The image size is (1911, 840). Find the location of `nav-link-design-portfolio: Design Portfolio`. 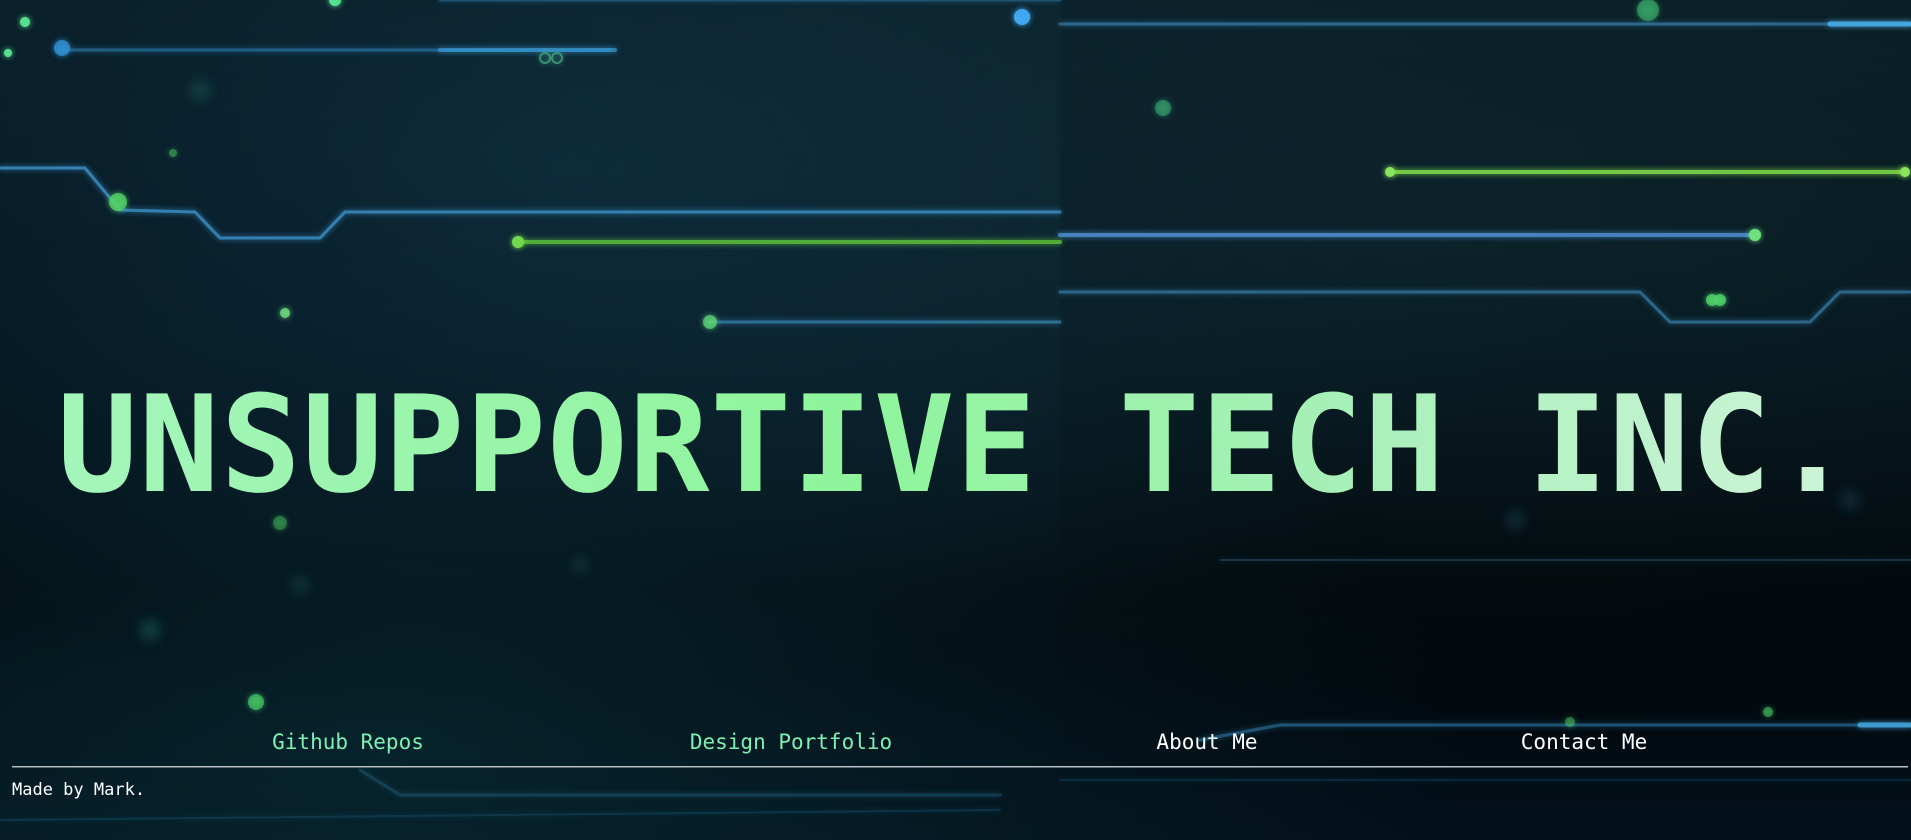

nav-link-design-portfolio: Design Portfolio is located at coordinates (791, 742).